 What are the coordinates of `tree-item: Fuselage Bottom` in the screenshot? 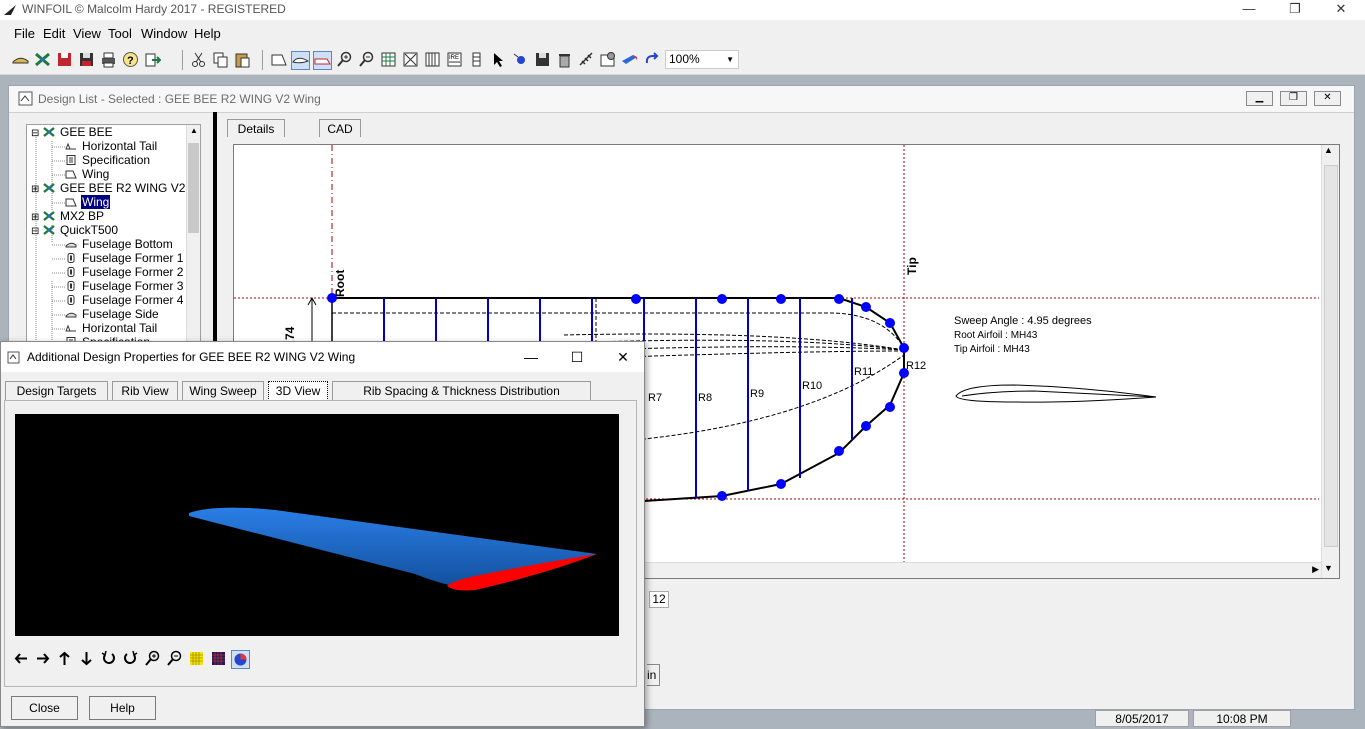 It's located at (119, 244).